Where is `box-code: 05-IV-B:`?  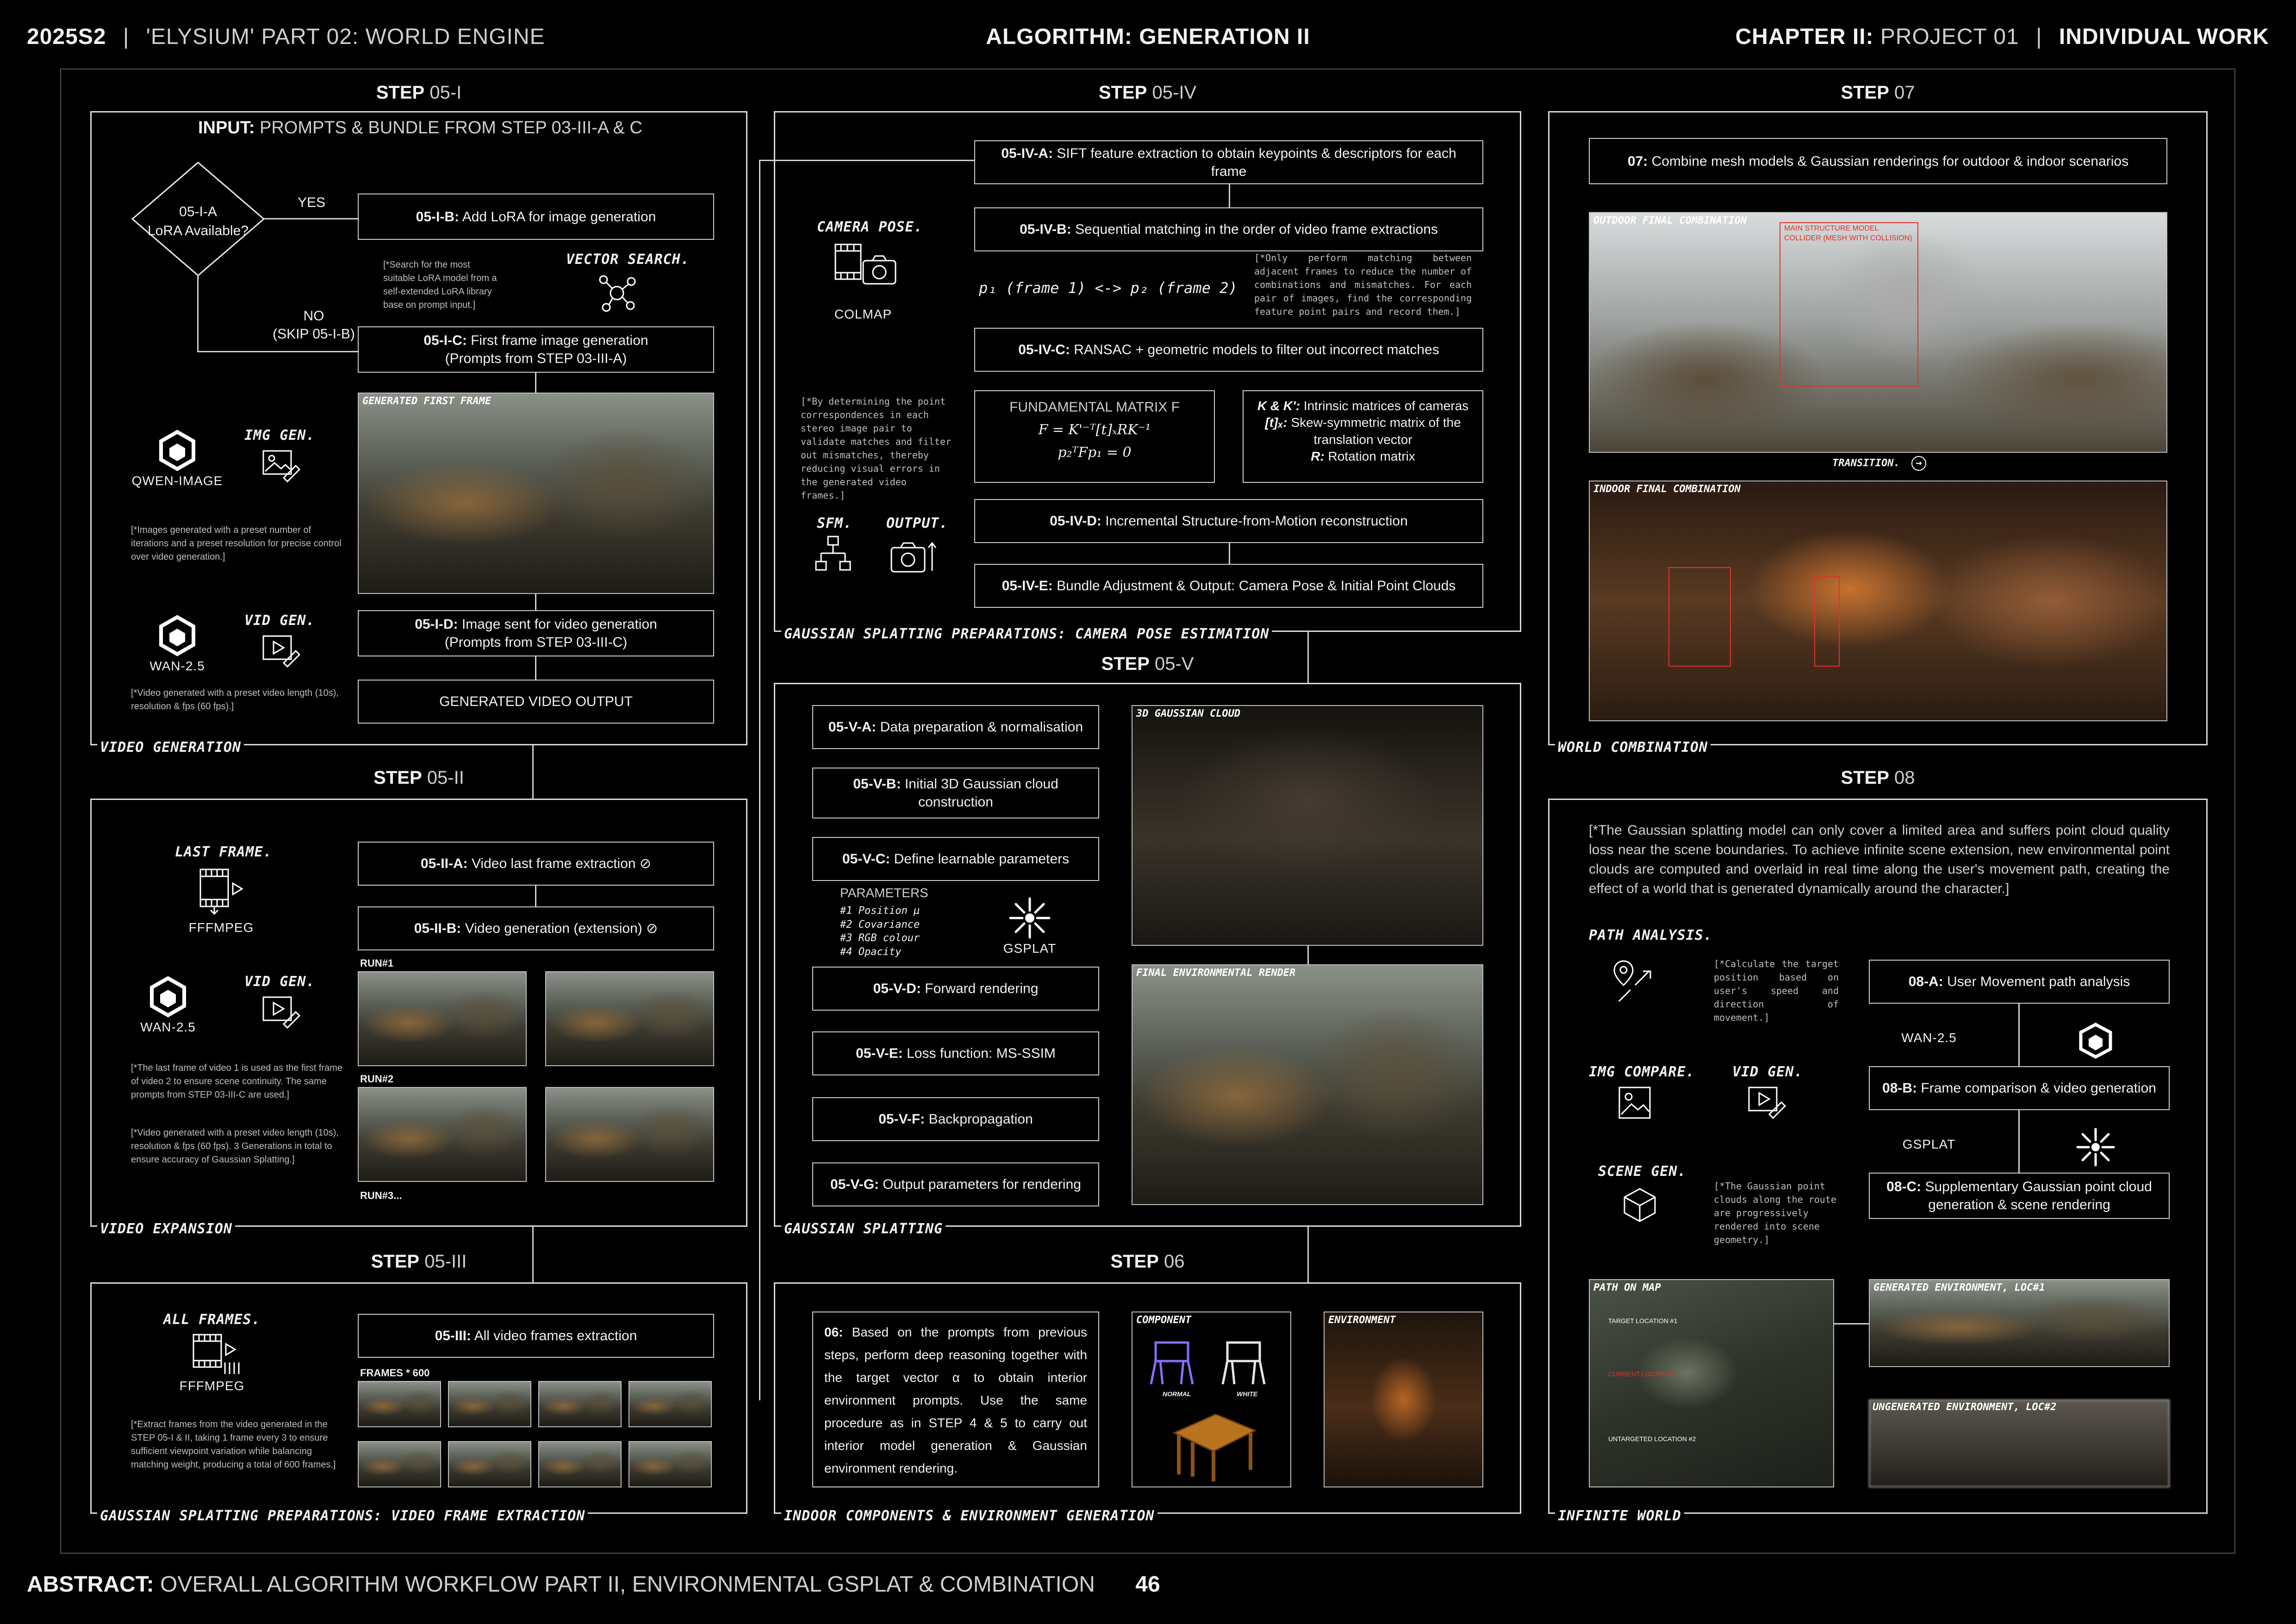 box-code: 05-IV-B: is located at coordinates (1045, 229).